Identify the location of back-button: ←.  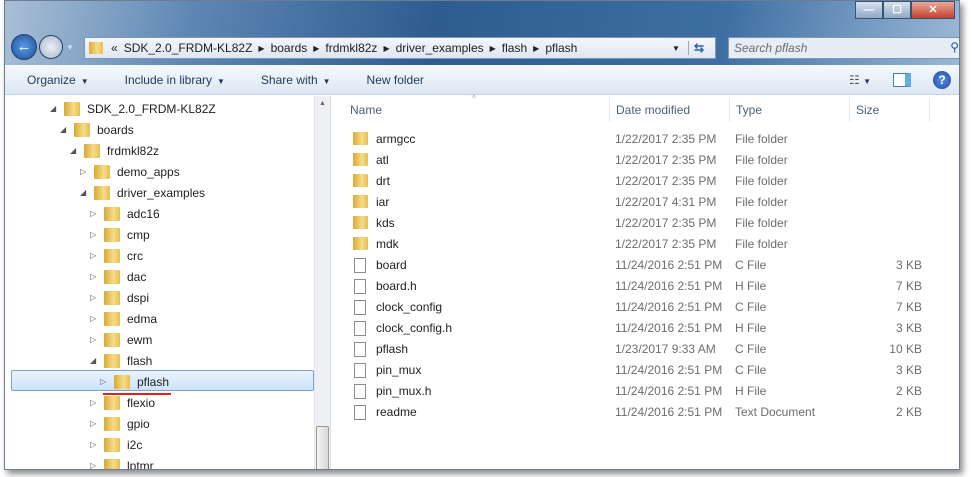
(24, 47).